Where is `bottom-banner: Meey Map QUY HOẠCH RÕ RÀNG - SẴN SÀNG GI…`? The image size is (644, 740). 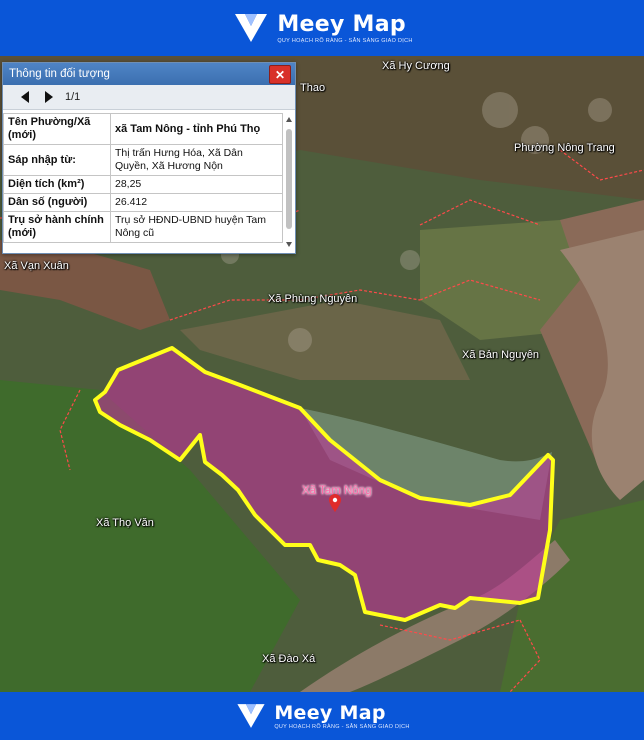 bottom-banner: Meey Map QUY HOẠCH RÕ RÀNG - SẴN SÀNG GI… is located at coordinates (322, 716).